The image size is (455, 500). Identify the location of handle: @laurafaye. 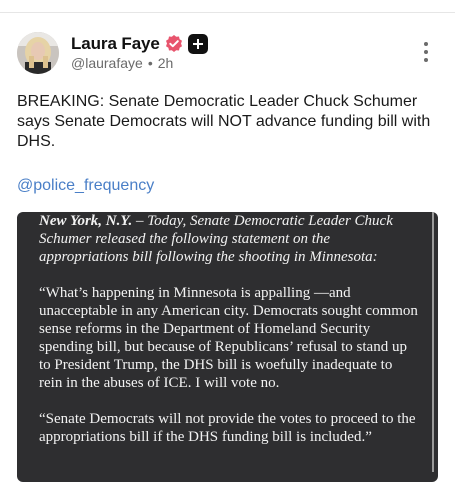
(107, 63).